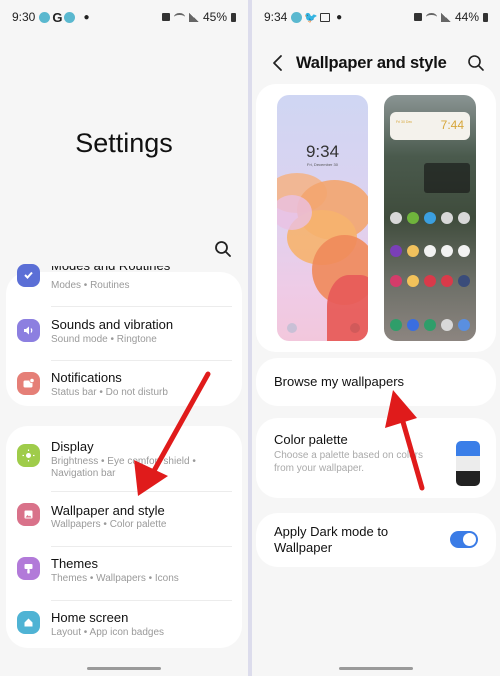  What do you see at coordinates (371, 63) in the screenshot?
I see `page-title: Wallpaper and style` at bounding box center [371, 63].